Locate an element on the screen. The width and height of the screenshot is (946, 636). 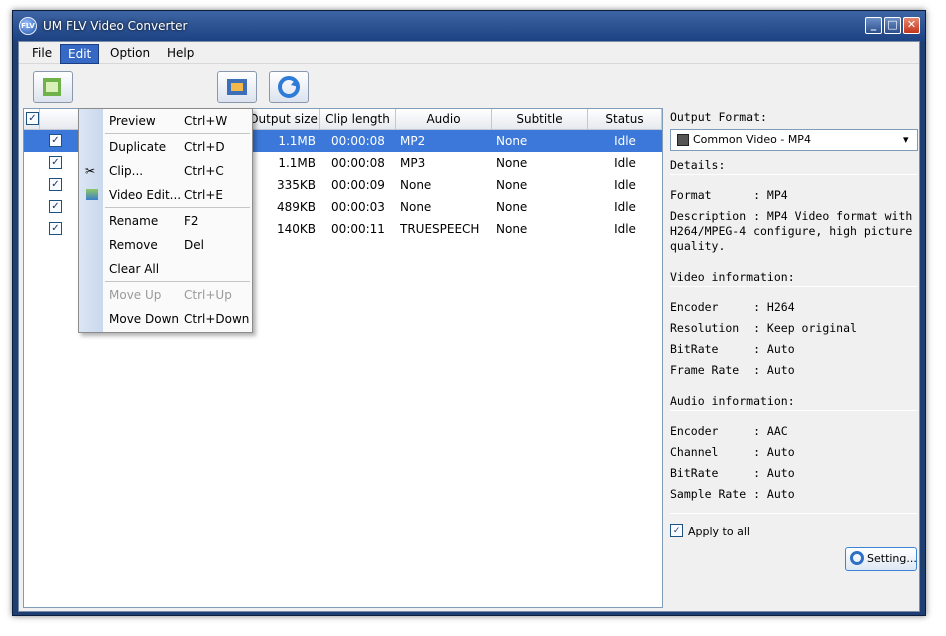
format-line: Format : MP4 is located at coordinates (729, 195).